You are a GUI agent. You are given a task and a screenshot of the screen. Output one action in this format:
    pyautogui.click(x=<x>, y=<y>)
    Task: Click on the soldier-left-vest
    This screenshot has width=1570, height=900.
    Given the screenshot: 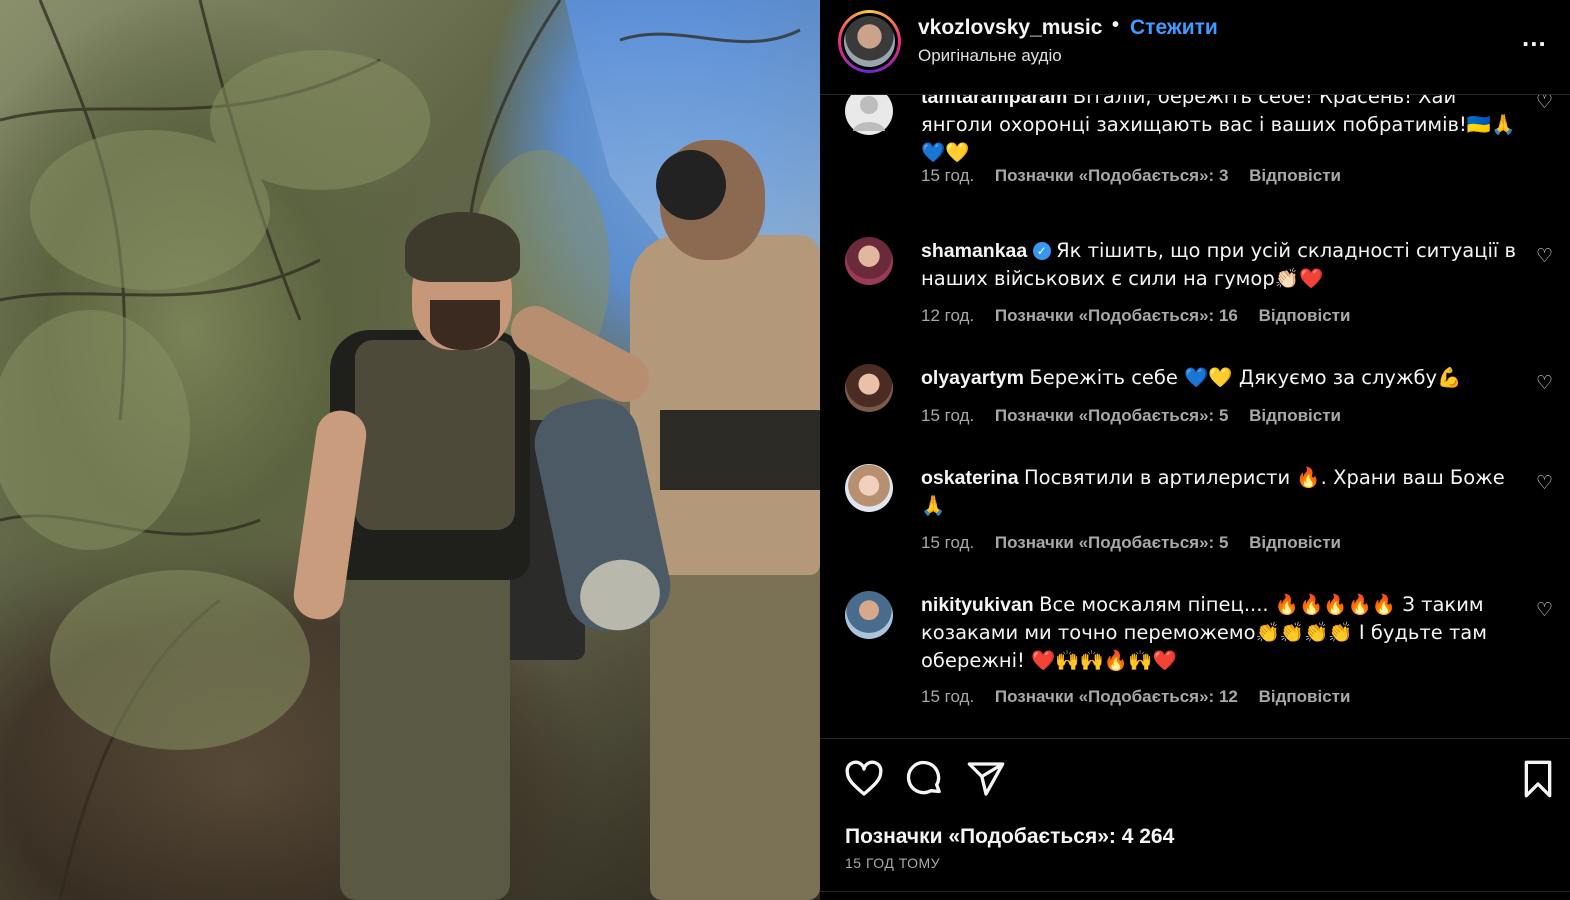 What is the action you would take?
    pyautogui.click(x=435, y=435)
    